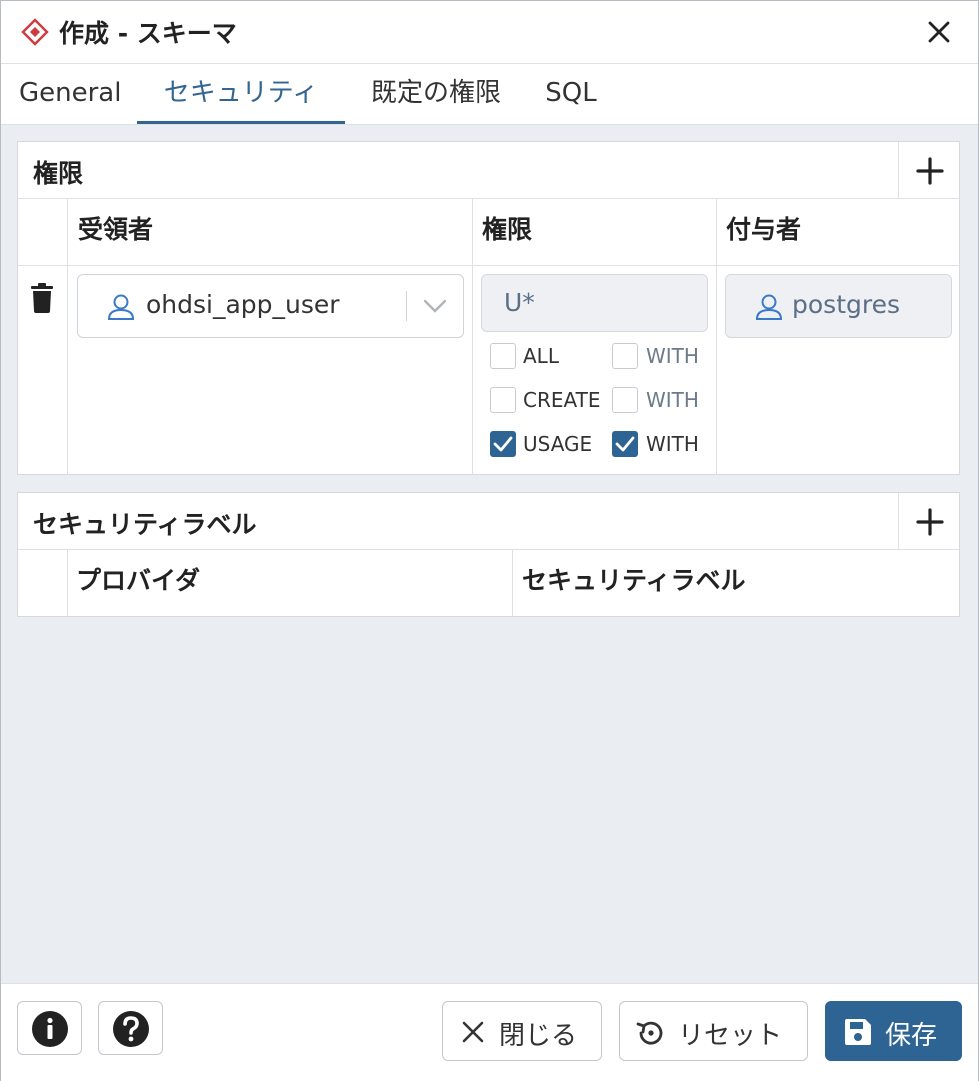 The width and height of the screenshot is (979, 1081). I want to click on schema-diamond-icon, so click(35, 32).